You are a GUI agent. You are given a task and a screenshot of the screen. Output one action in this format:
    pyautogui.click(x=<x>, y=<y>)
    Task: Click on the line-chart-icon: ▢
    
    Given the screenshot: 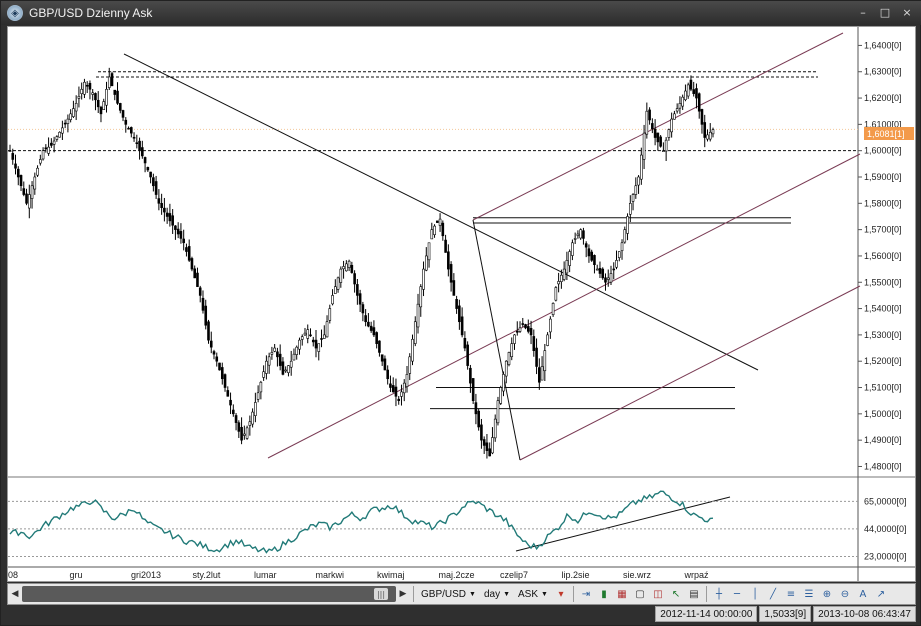 What is the action you would take?
    pyautogui.click(x=640, y=594)
    